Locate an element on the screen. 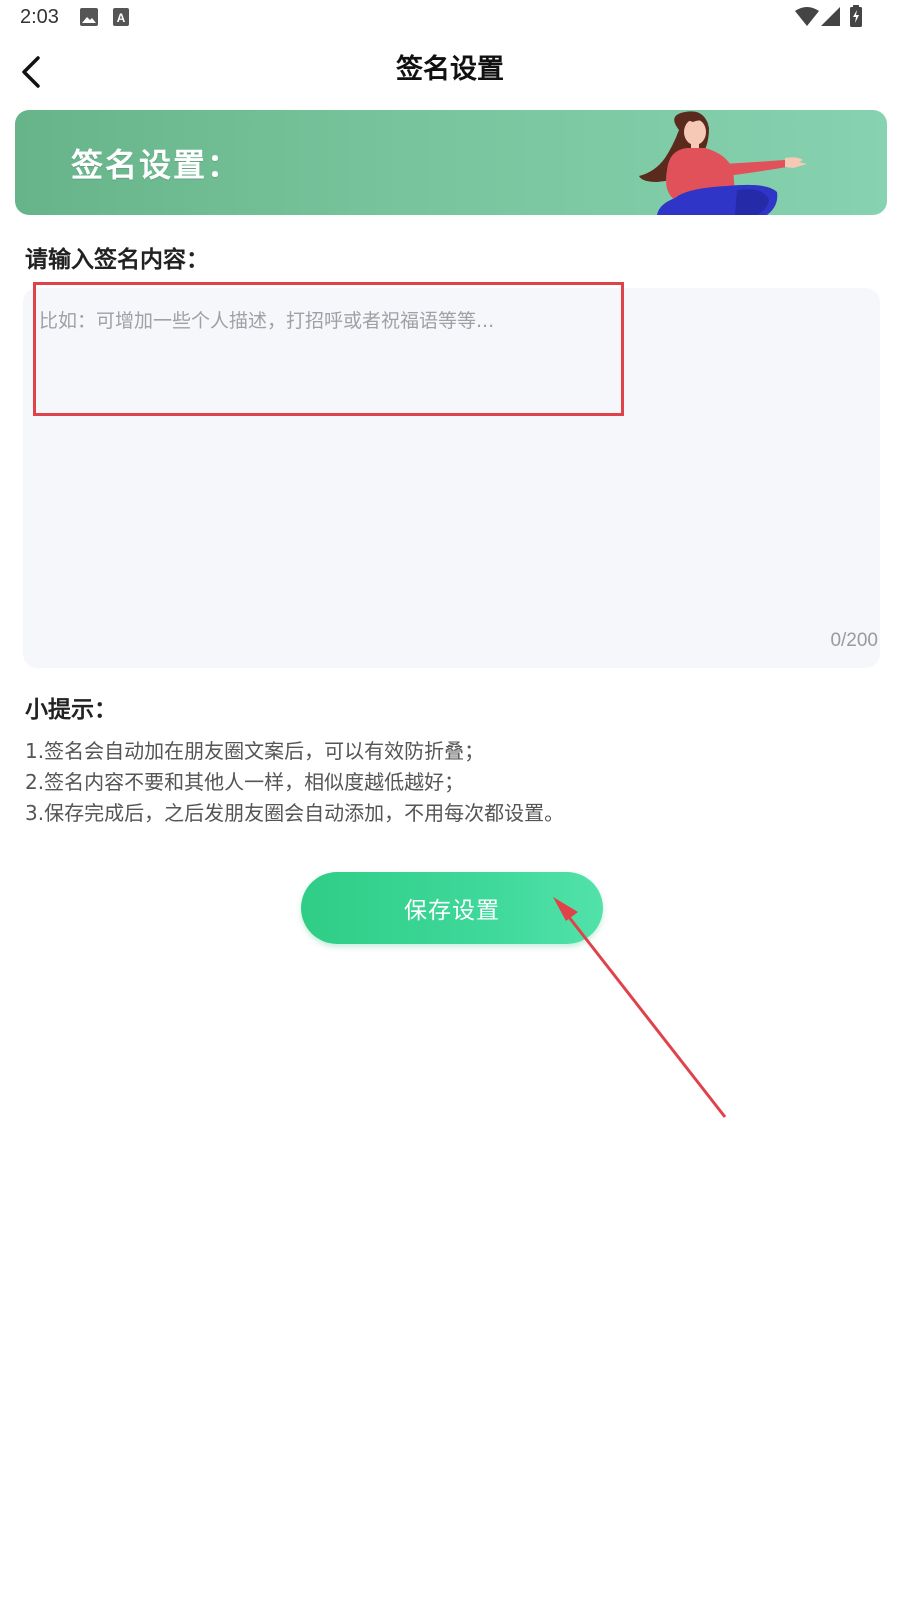  signature-input-label: 请输入签名内容： is located at coordinates (117, 260).